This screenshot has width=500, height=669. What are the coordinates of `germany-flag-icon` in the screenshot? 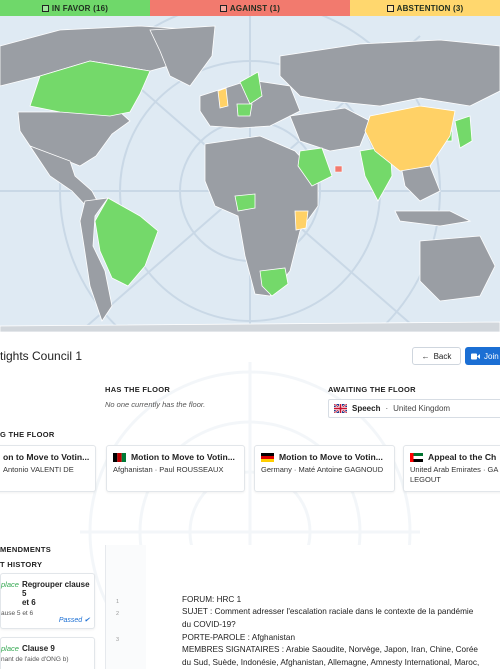 It's located at (267, 457).